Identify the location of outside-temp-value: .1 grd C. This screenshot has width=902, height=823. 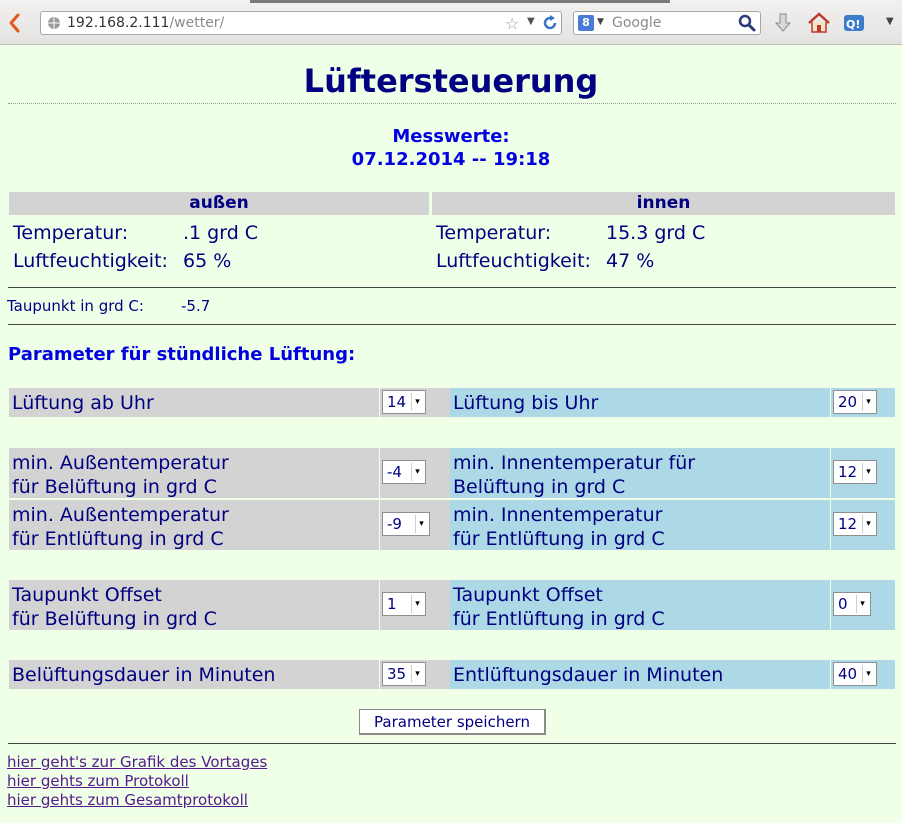
(221, 233).